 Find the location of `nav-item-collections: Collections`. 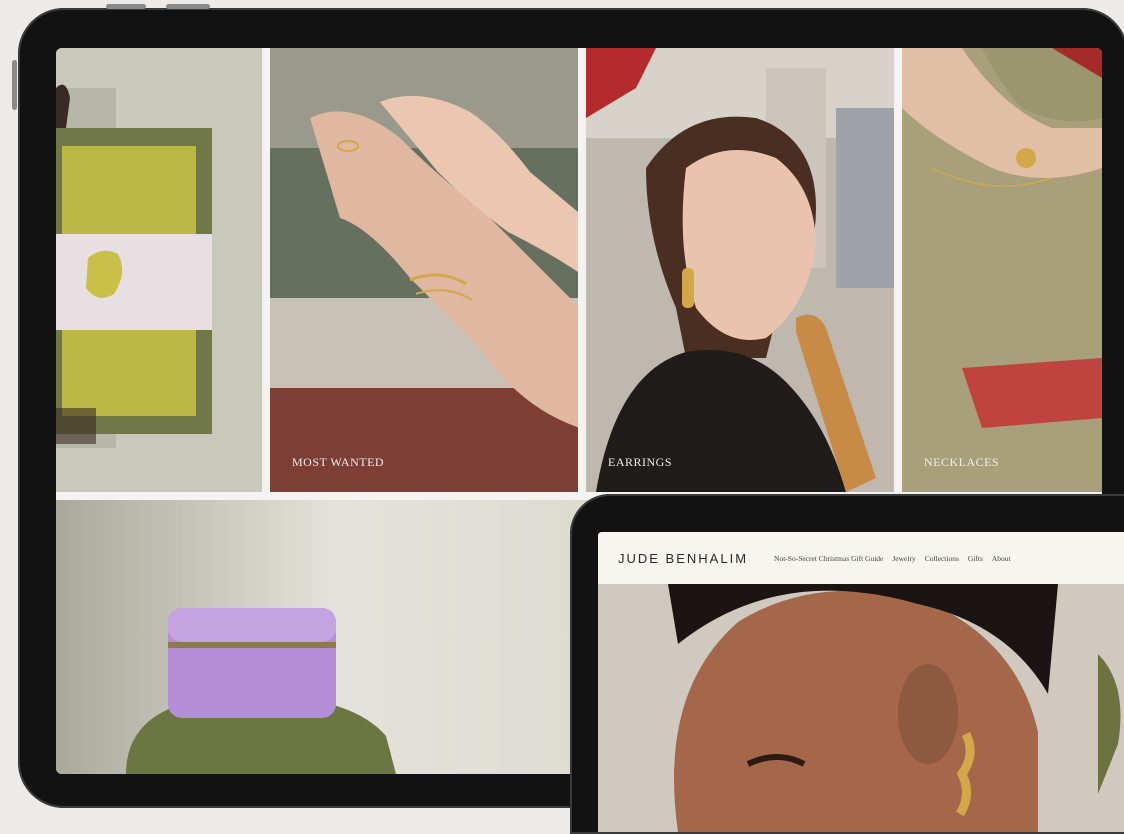

nav-item-collections: Collections is located at coordinates (942, 558).